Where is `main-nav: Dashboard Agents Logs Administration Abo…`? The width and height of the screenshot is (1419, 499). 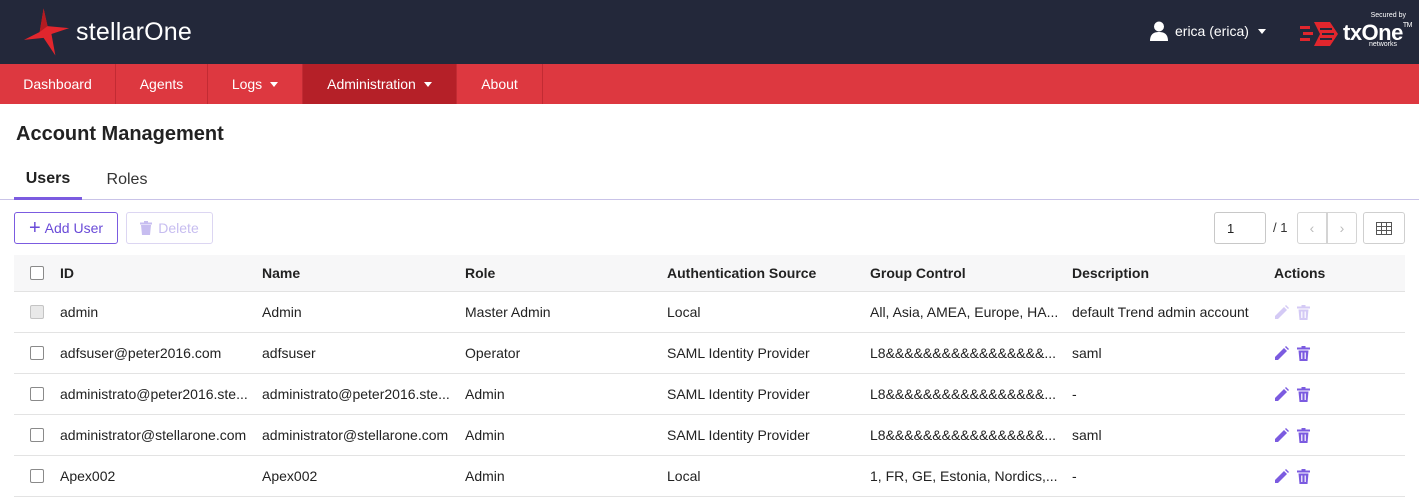
main-nav: Dashboard Agents Logs Administration Abo… is located at coordinates (709, 84).